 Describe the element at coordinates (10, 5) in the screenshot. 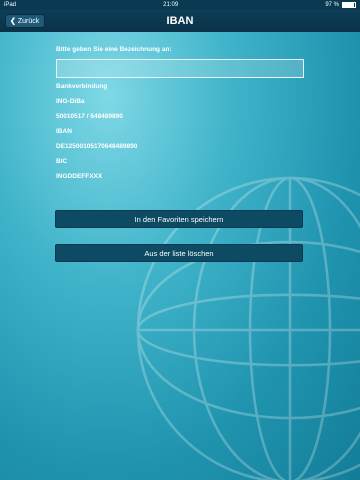

I see `carrier-label: iPad` at that location.